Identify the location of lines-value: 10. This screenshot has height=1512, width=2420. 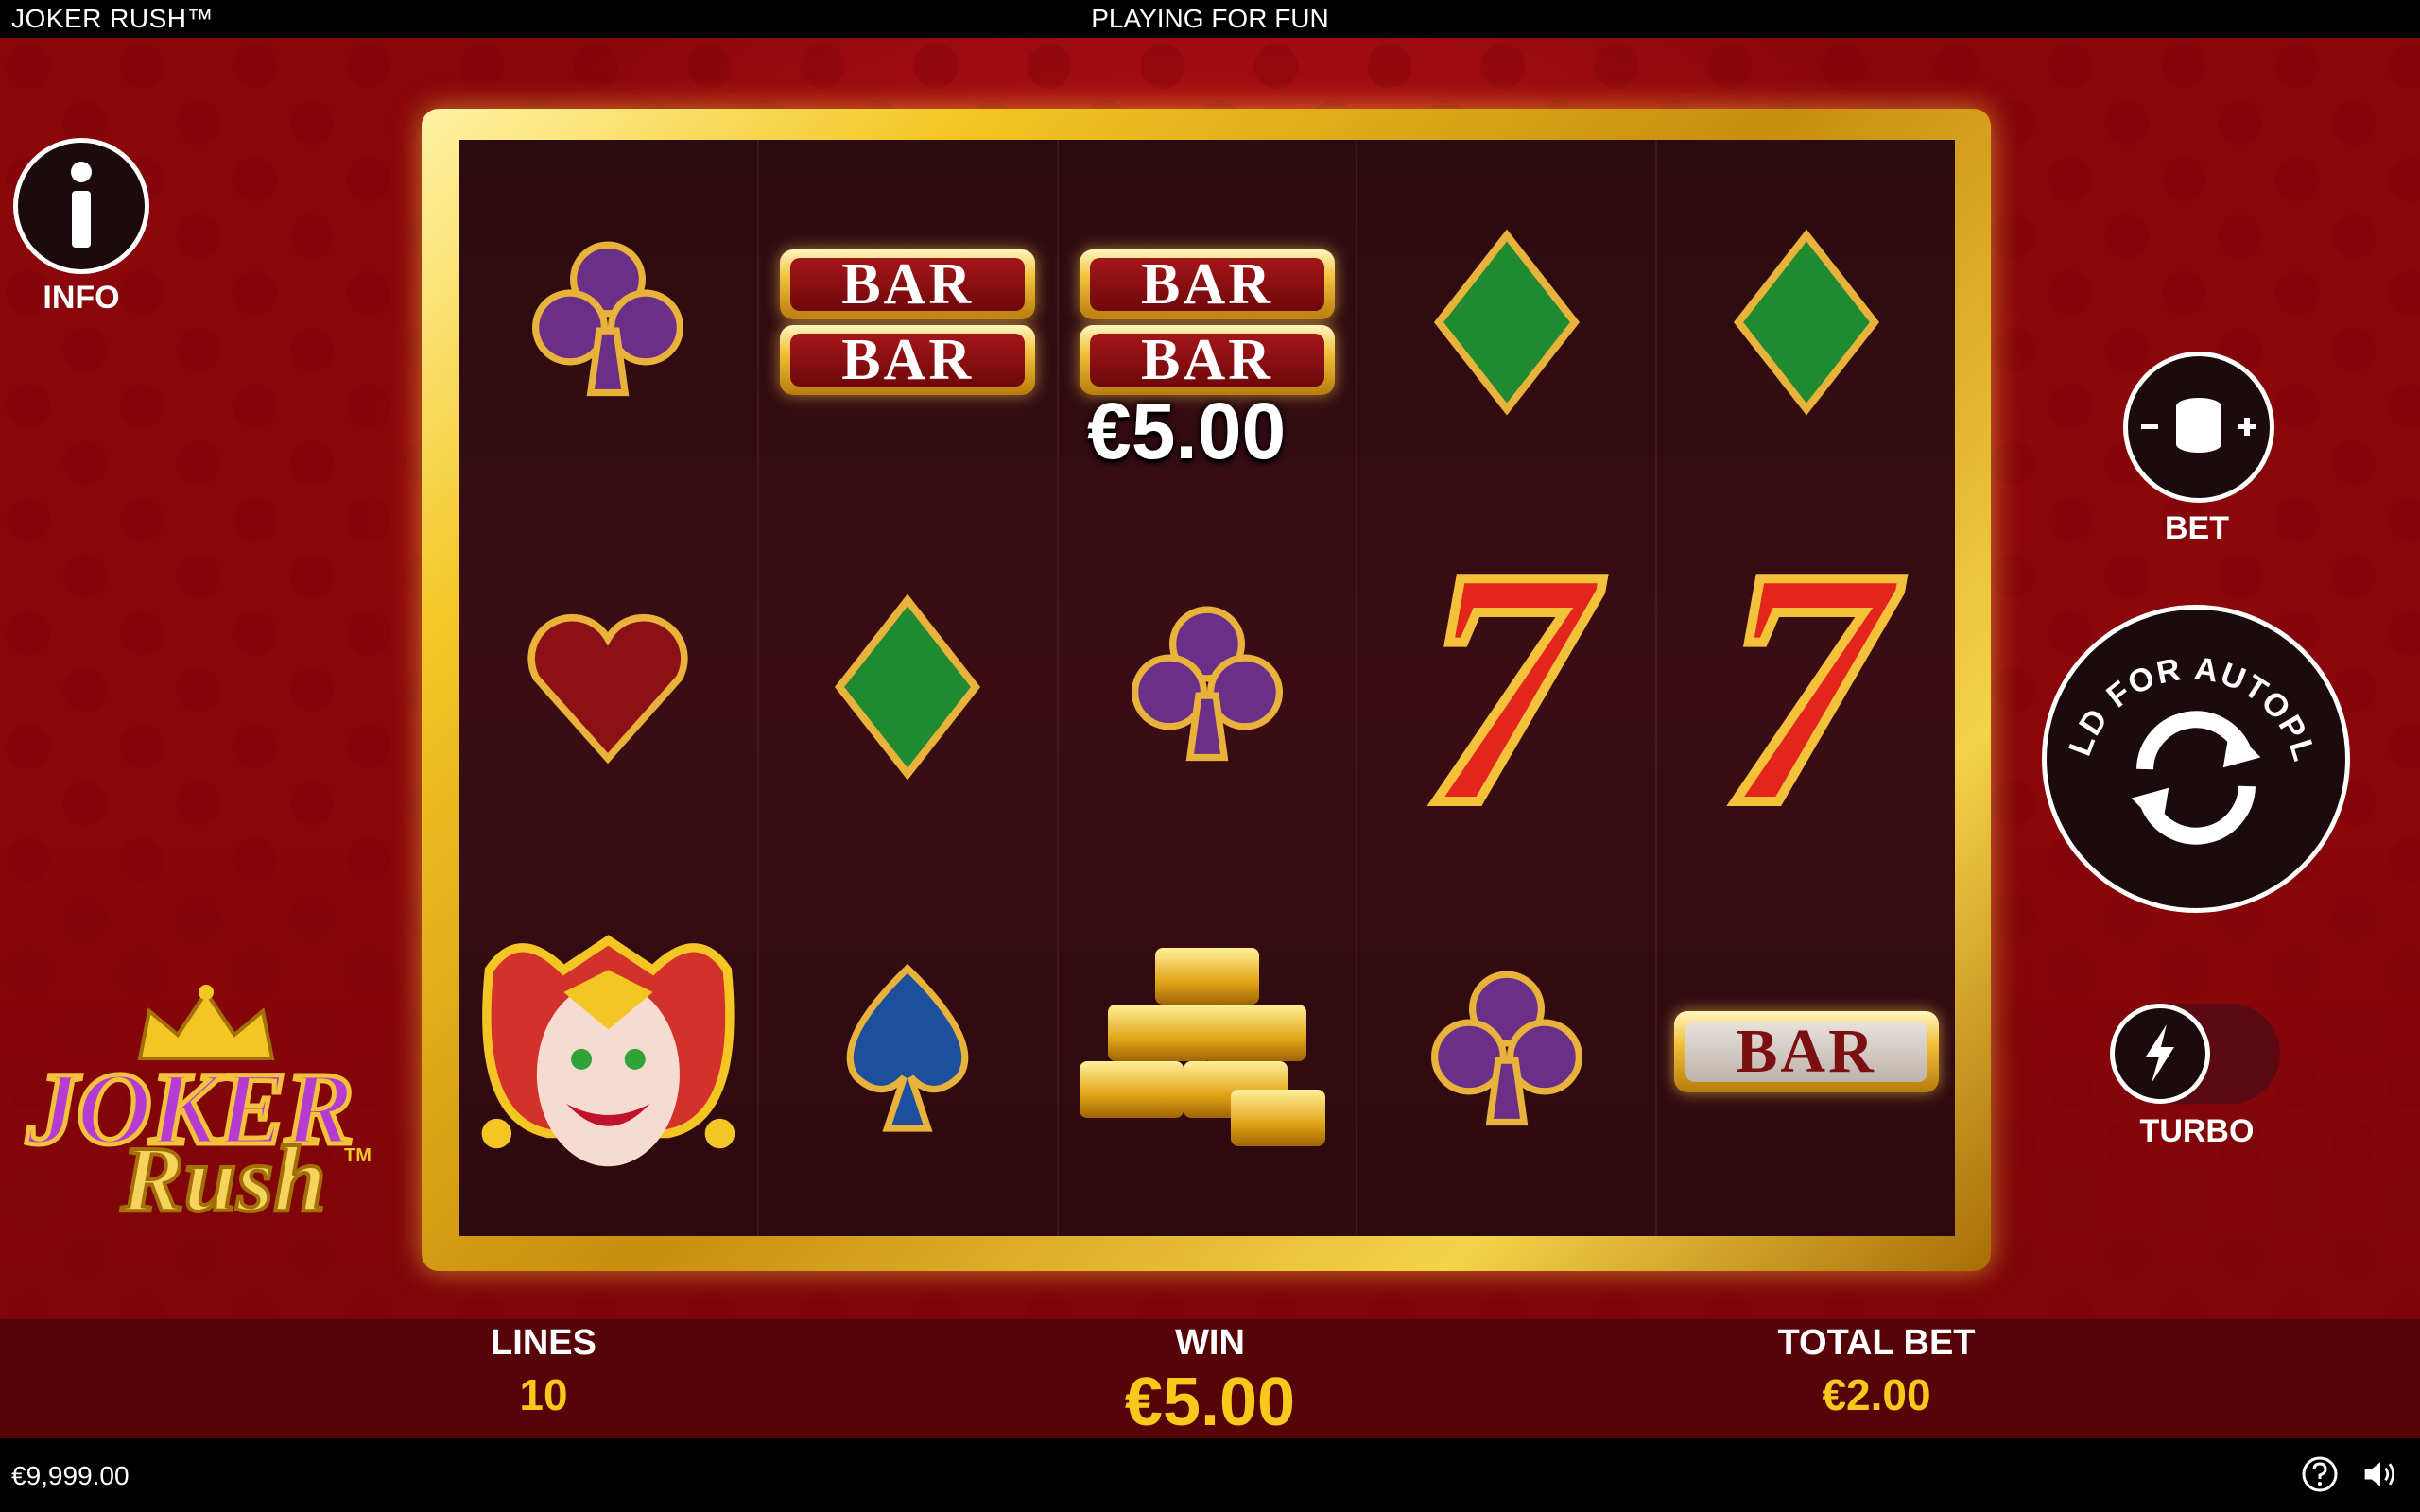
(543, 1394).